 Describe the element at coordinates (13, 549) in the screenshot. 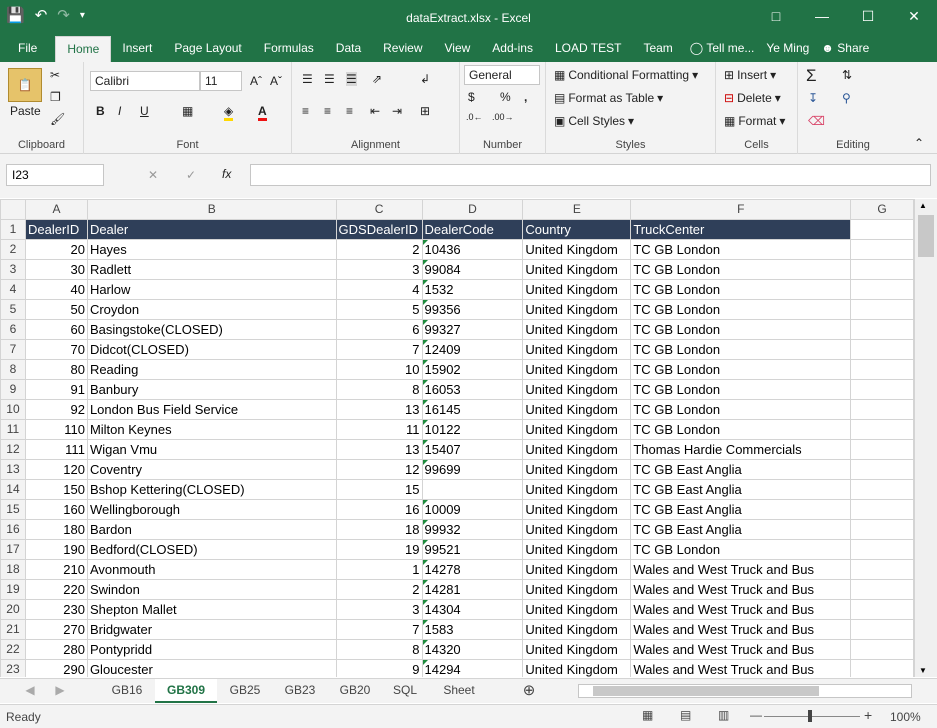

I see `row-header: 17` at that location.